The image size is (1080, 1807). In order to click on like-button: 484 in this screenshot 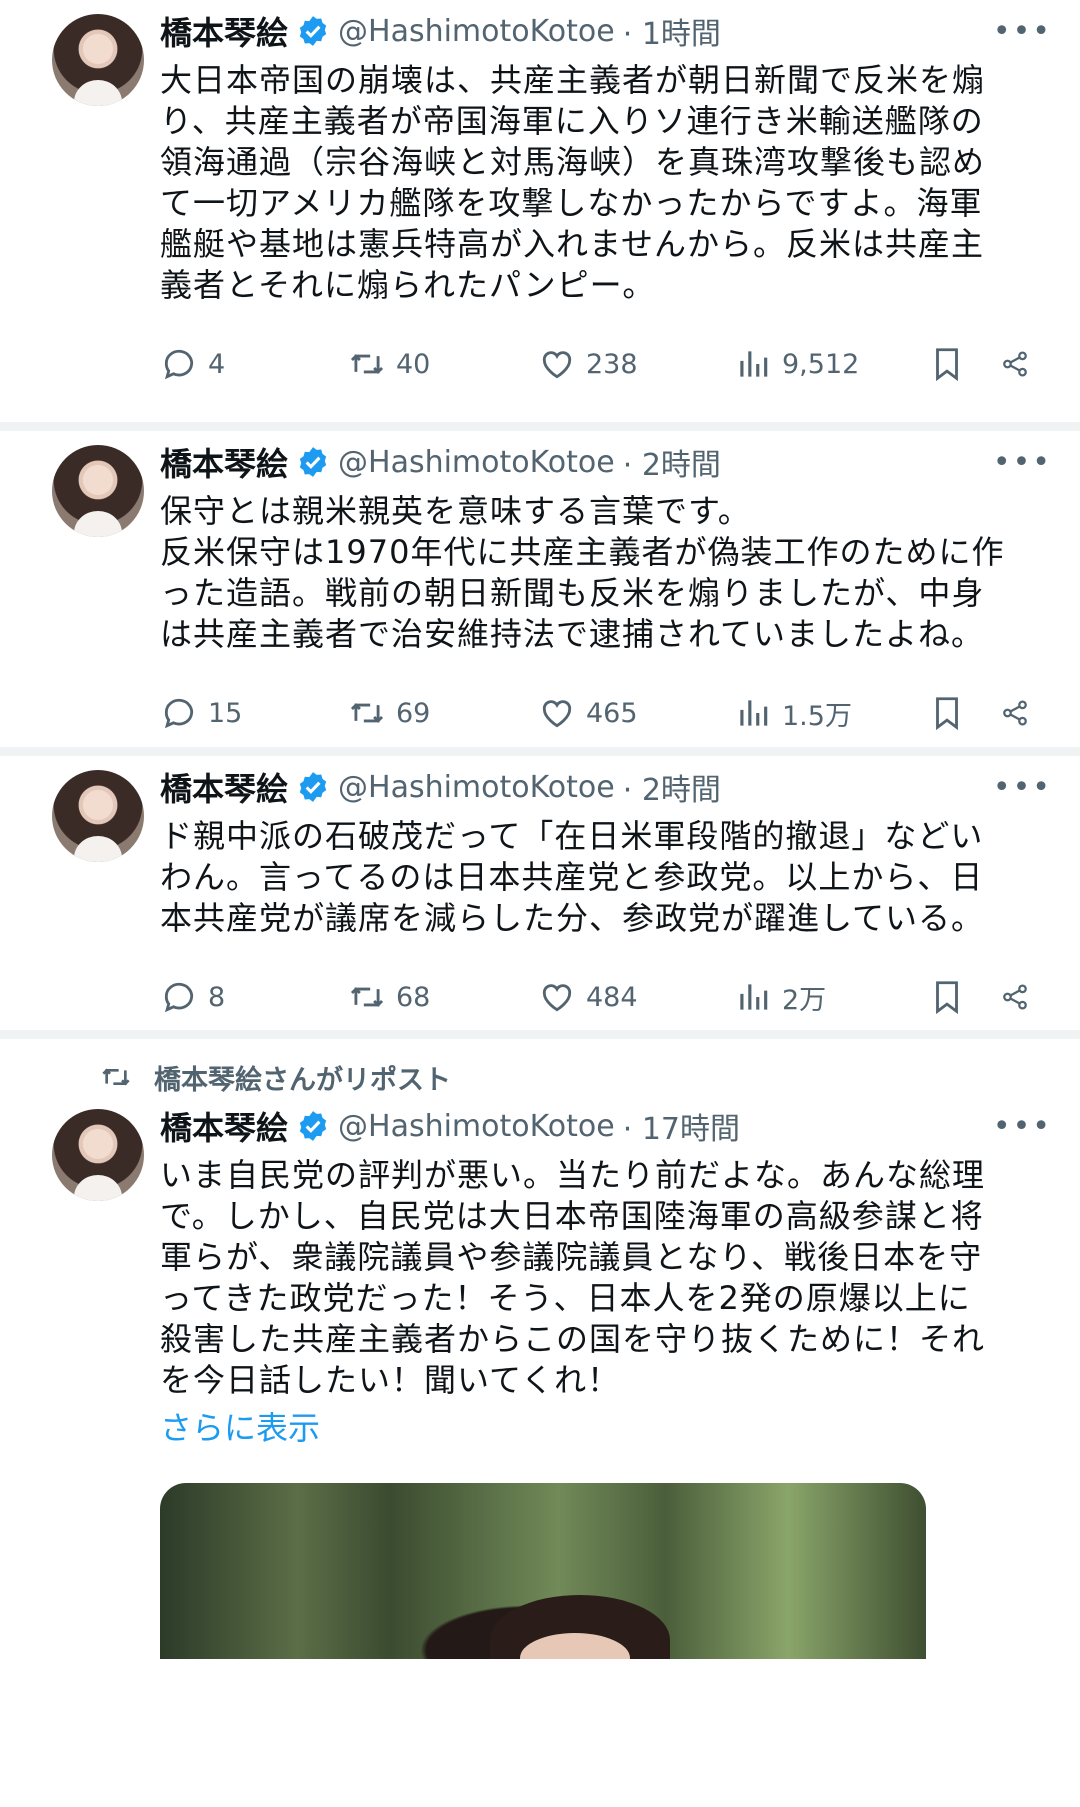, I will do `click(636, 997)`.